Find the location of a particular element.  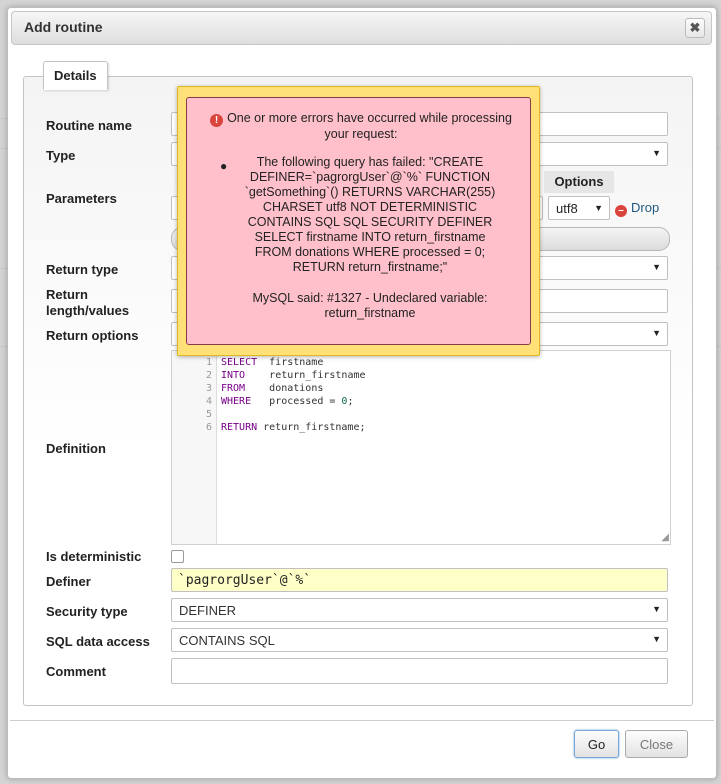

close-button: Close is located at coordinates (656, 744).